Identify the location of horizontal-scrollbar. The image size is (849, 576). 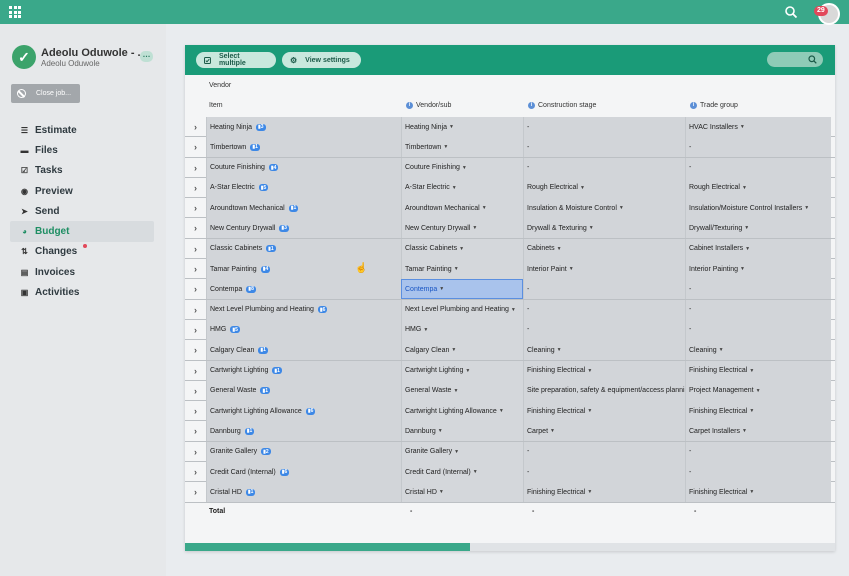
(510, 547).